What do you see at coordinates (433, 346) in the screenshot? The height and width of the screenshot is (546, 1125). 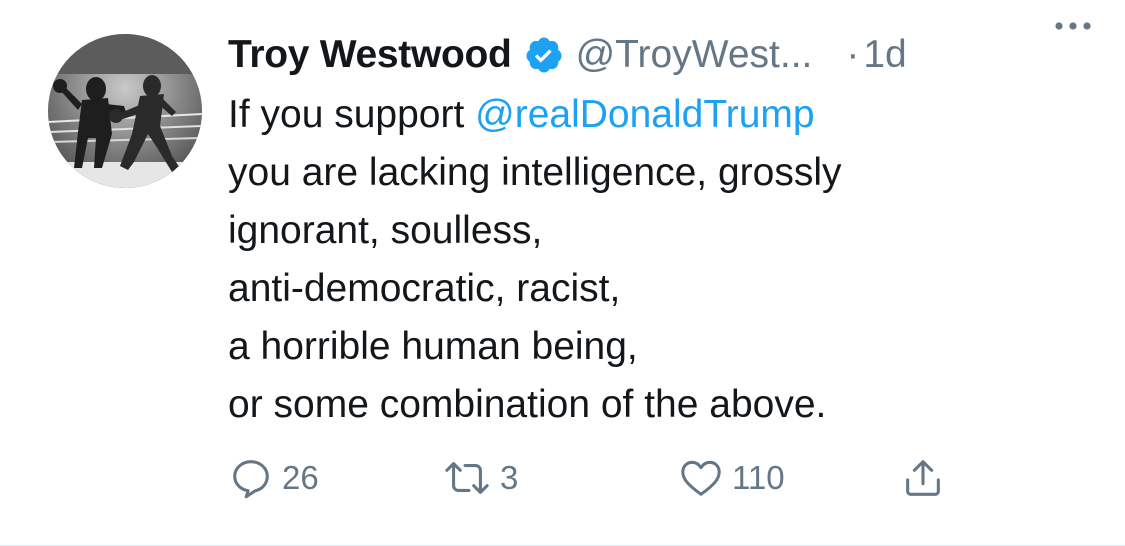 I see `tweet-line: a horrible human being,` at bounding box center [433, 346].